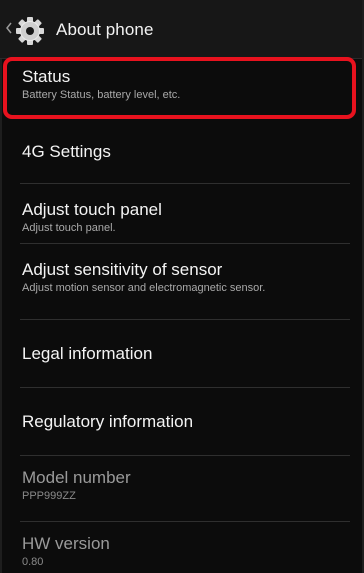 The height and width of the screenshot is (573, 364). What do you see at coordinates (108, 421) in the screenshot?
I see `item-title: Regulatory information` at bounding box center [108, 421].